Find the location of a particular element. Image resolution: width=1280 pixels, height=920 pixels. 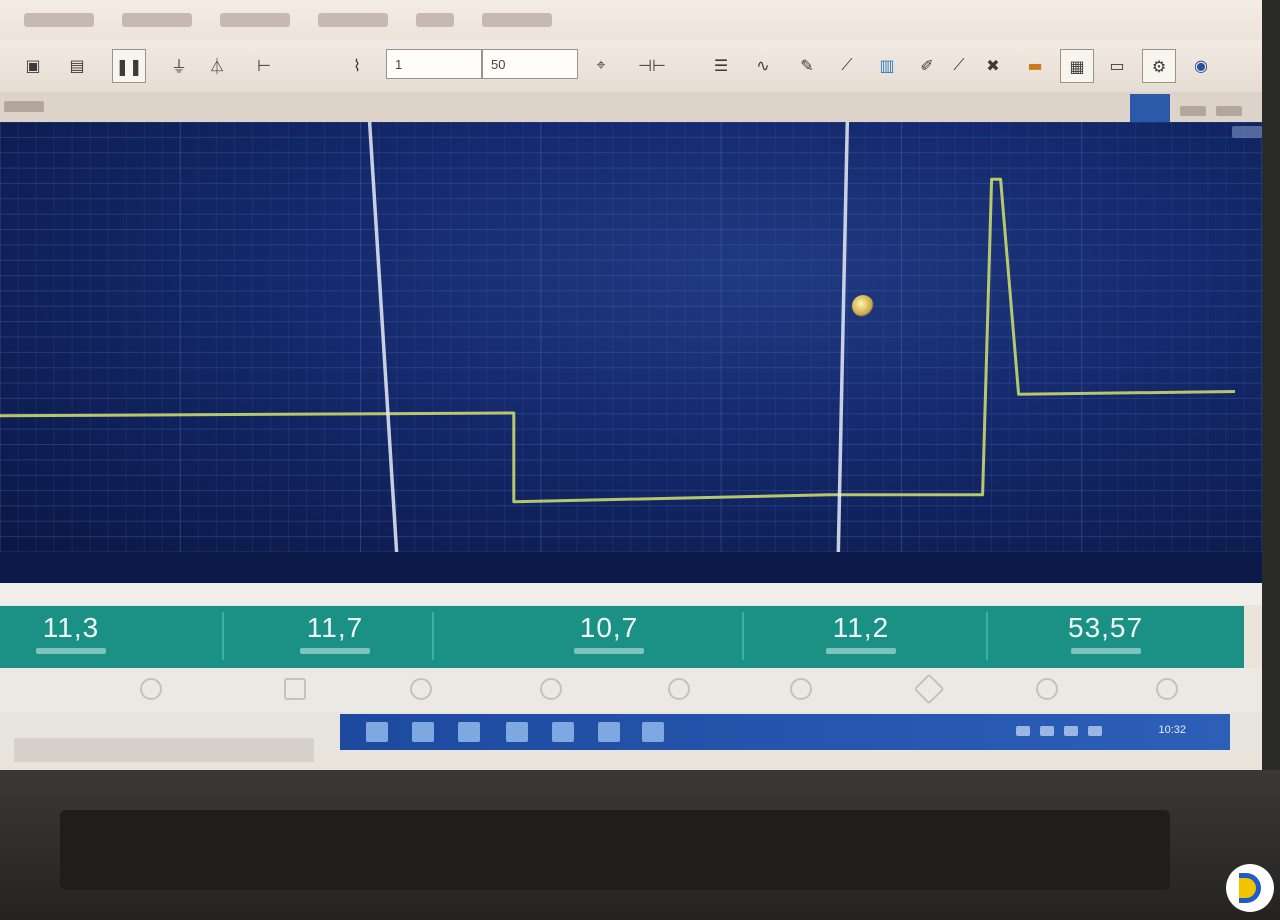

globe-icon: ◉ is located at coordinates (1201, 65).